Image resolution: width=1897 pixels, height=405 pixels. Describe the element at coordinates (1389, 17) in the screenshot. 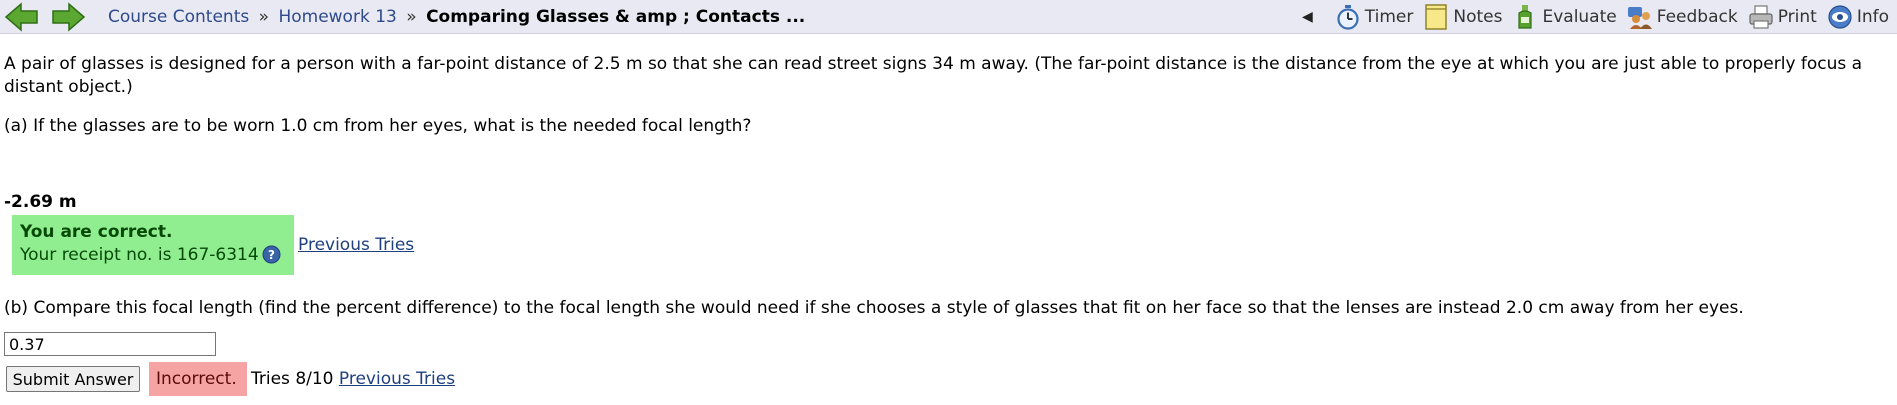

I see `timer-label: Timer` at that location.